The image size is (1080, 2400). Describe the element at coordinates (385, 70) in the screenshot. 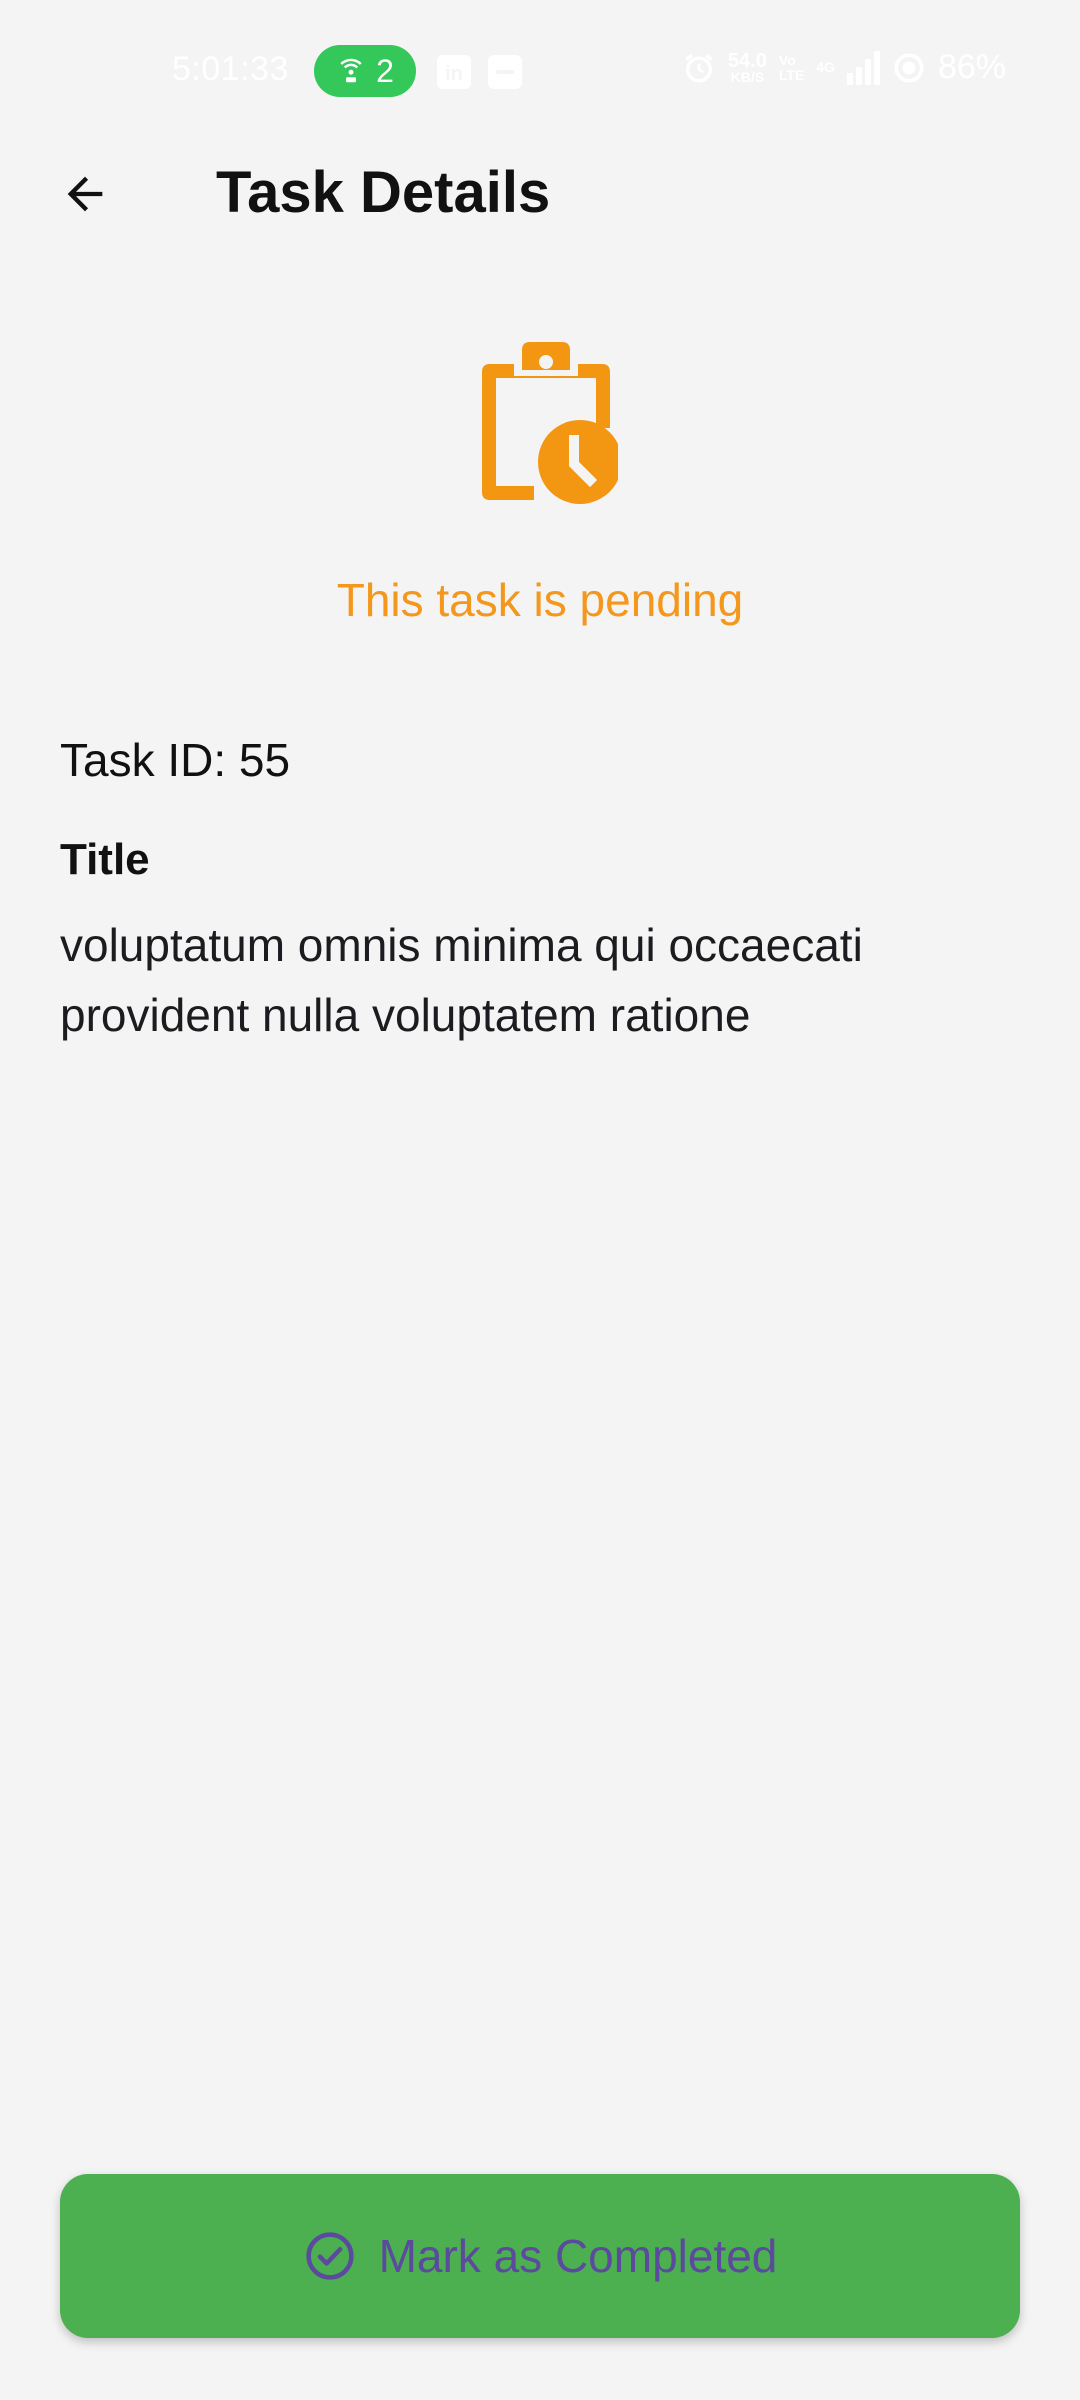

I see `hotspot-count: 2` at that location.